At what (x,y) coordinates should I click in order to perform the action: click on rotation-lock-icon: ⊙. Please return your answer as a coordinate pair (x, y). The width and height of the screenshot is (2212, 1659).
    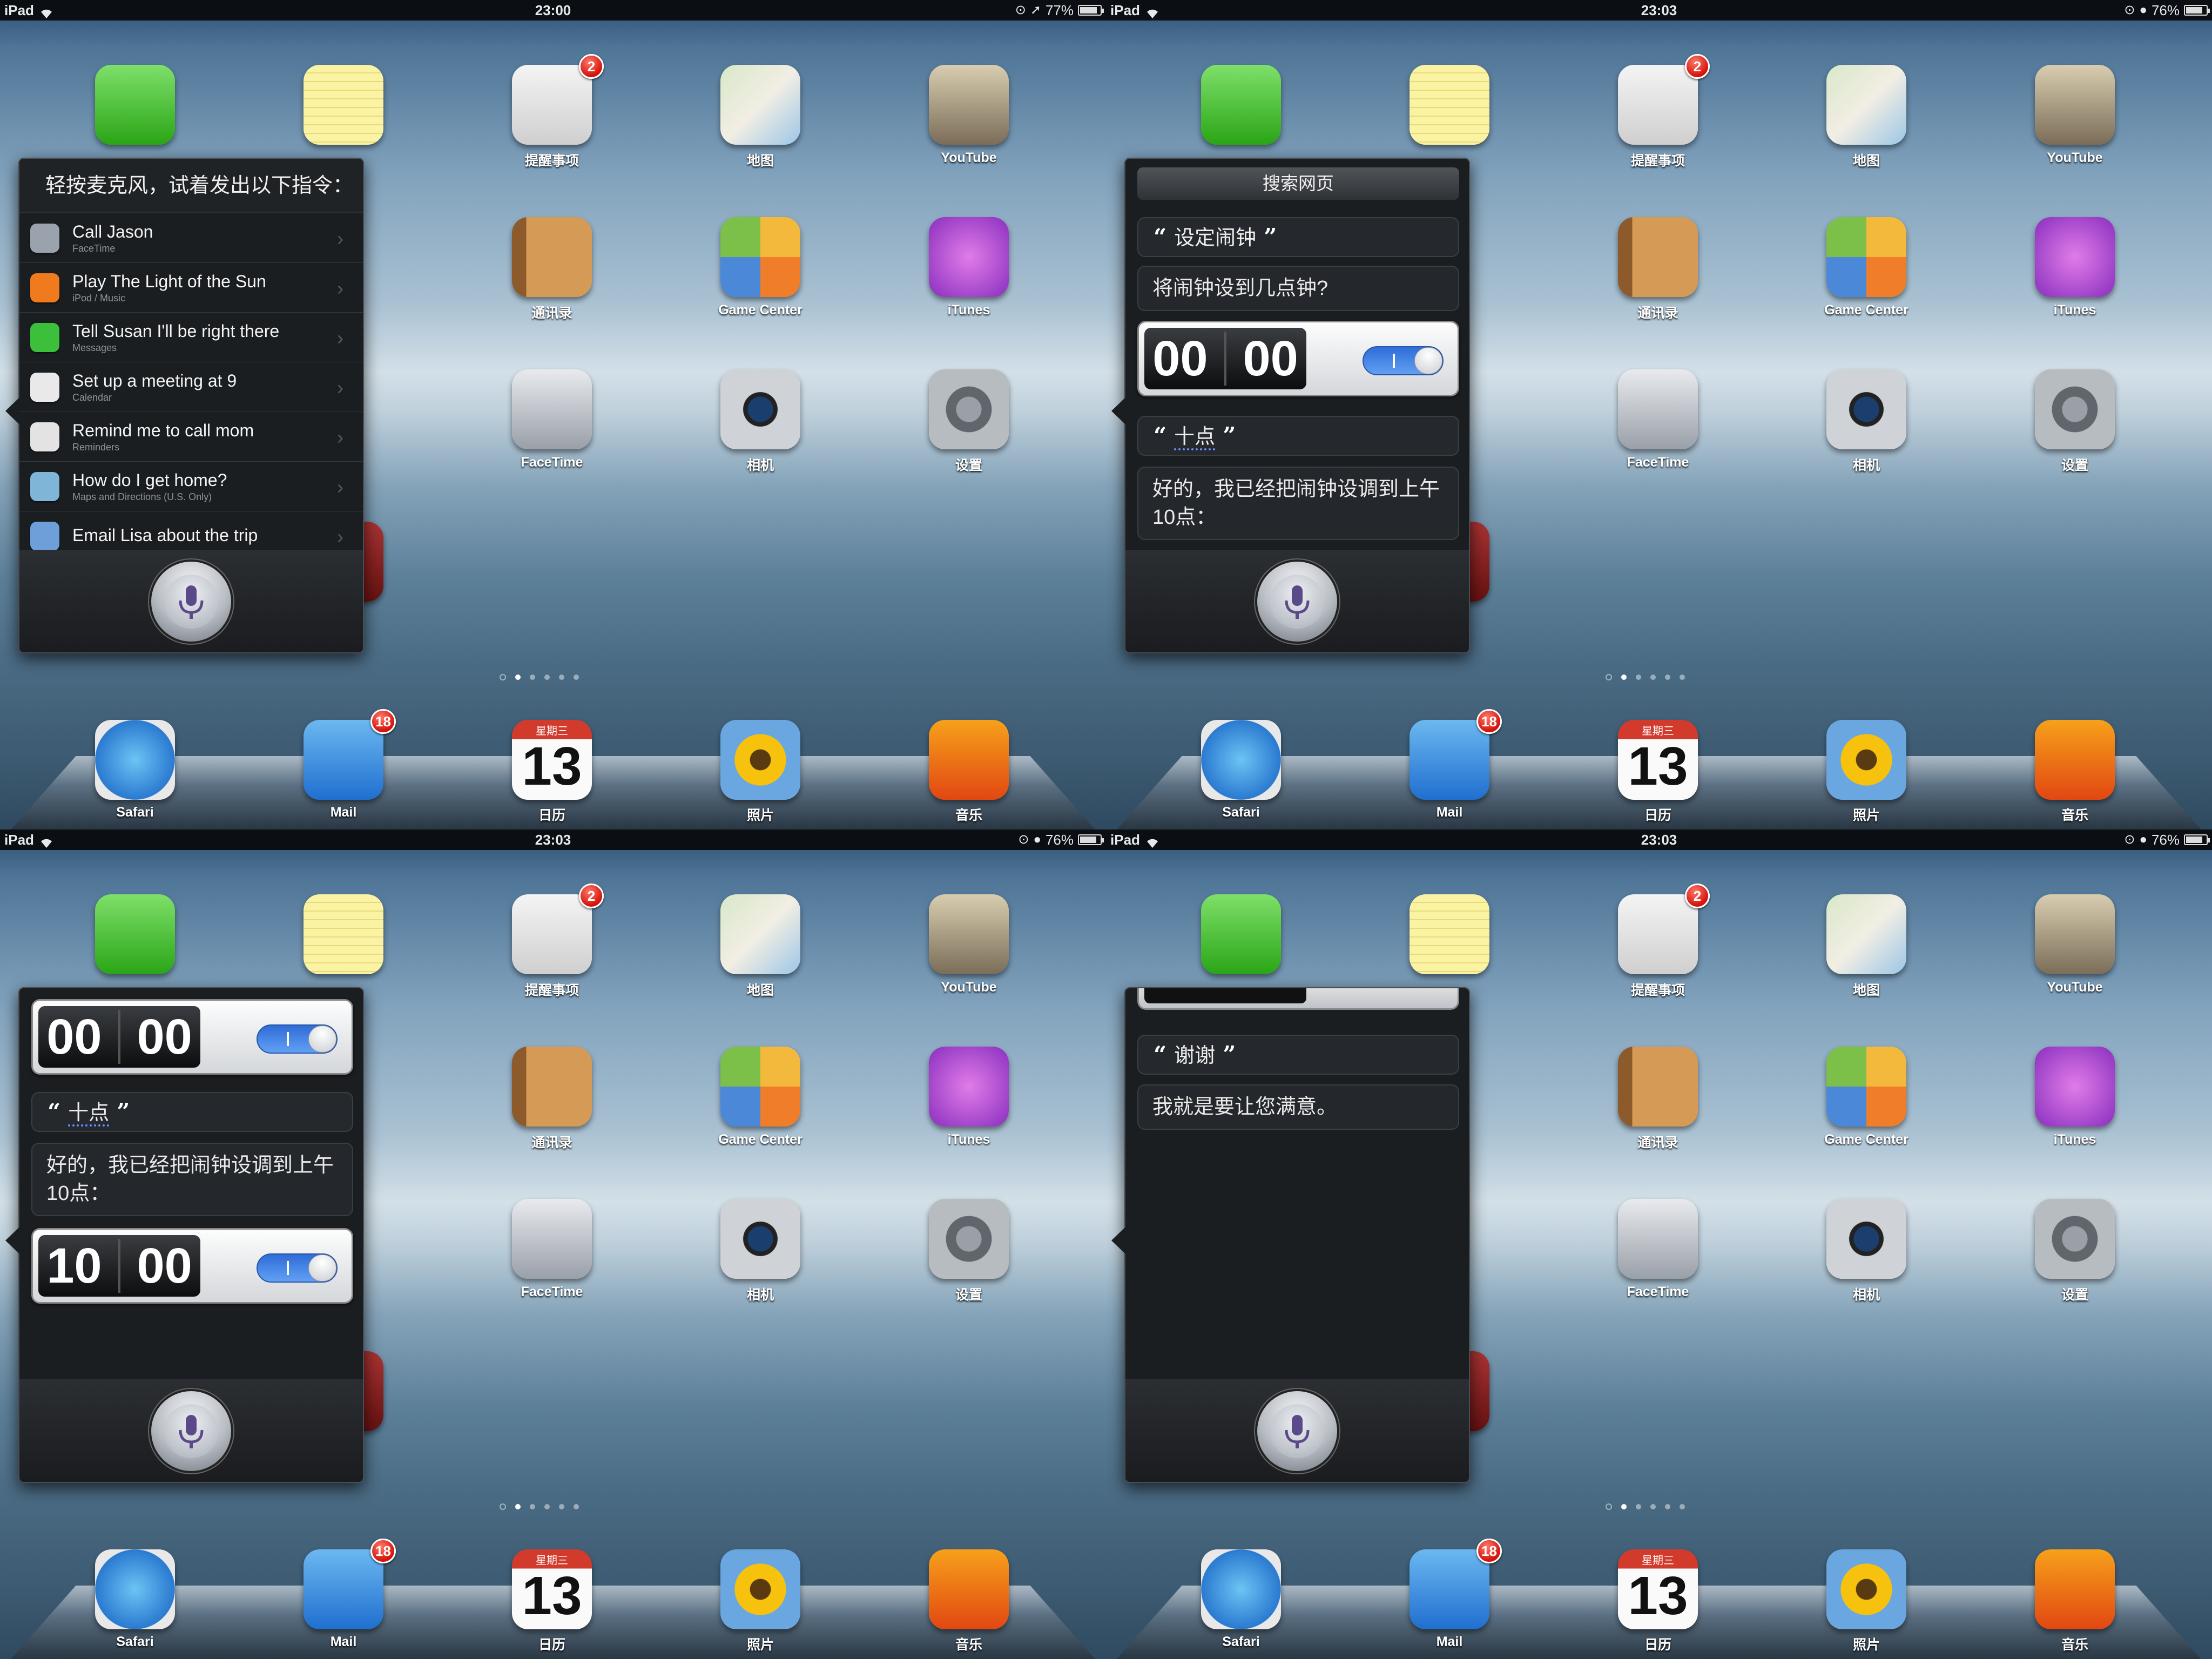
    Looking at the image, I should click on (2129, 10).